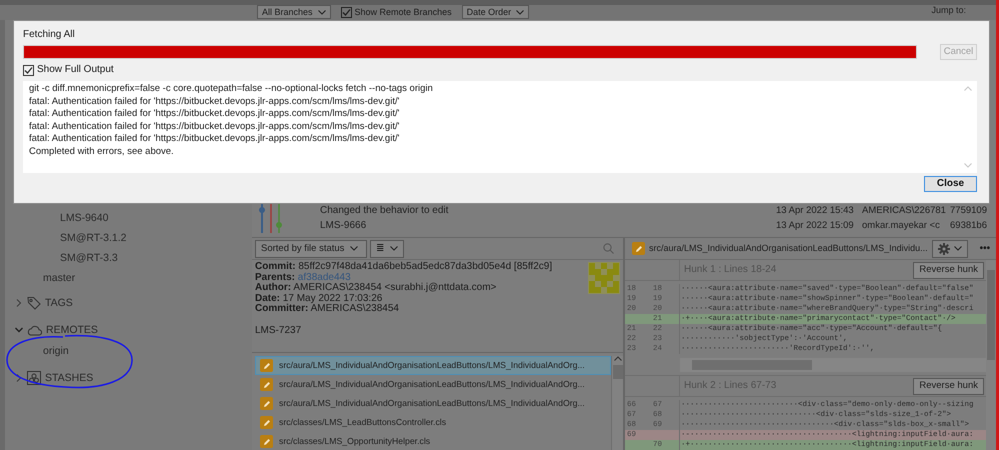  What do you see at coordinates (815, 226) in the screenshot?
I see `commit-date: 13 Apr 2022 15:09` at bounding box center [815, 226].